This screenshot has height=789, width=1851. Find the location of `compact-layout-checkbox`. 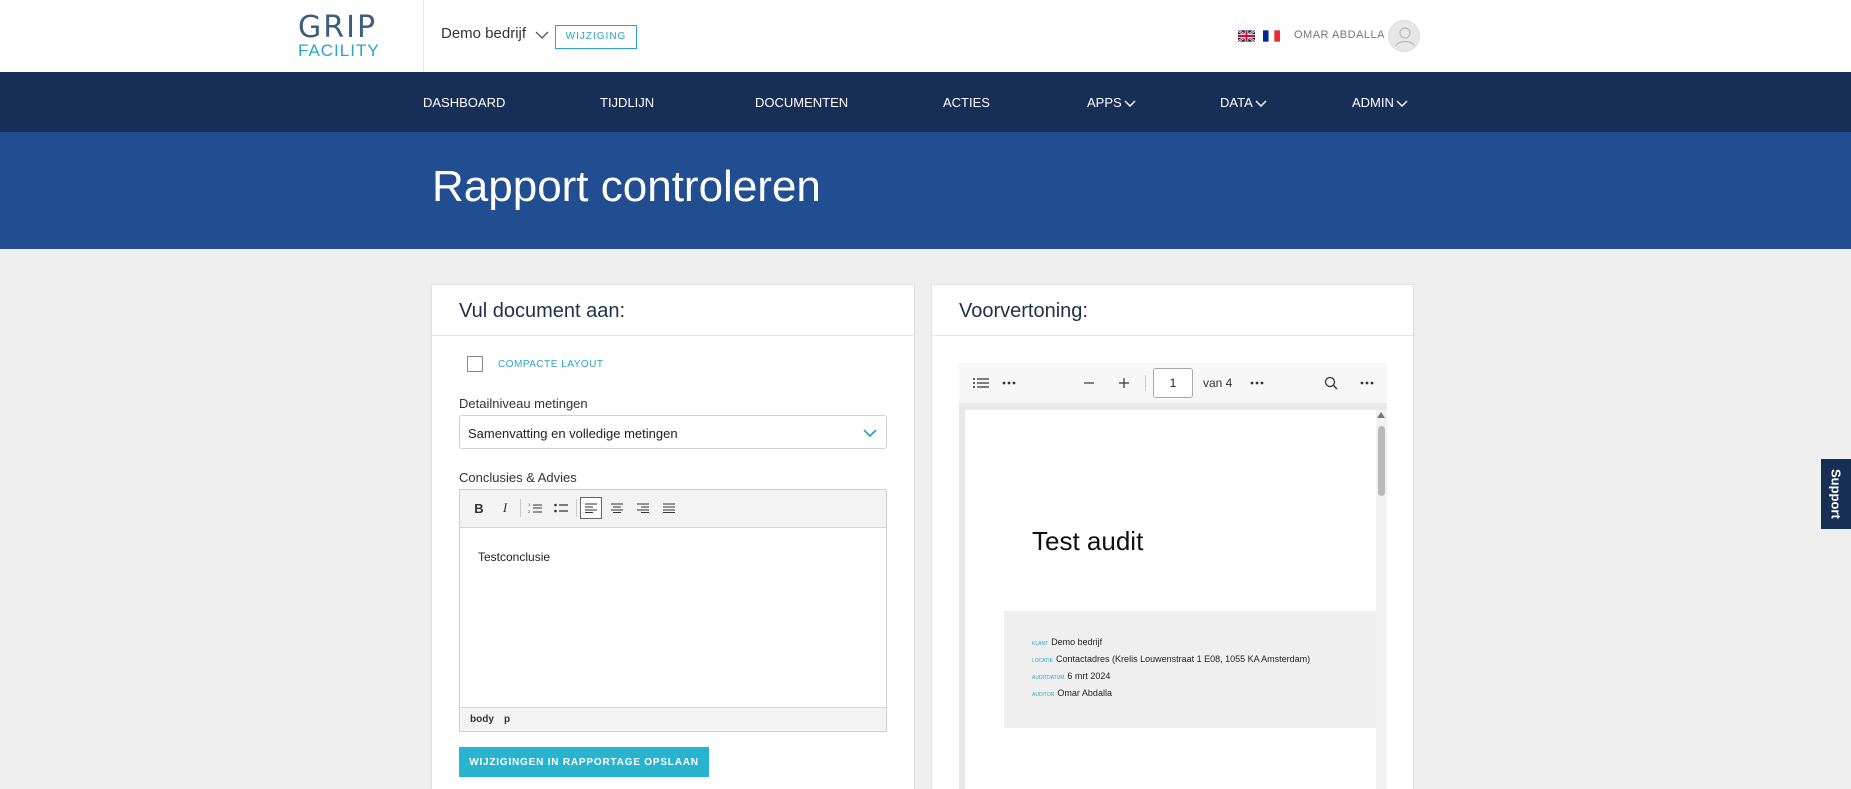

compact-layout-checkbox is located at coordinates (475, 364).